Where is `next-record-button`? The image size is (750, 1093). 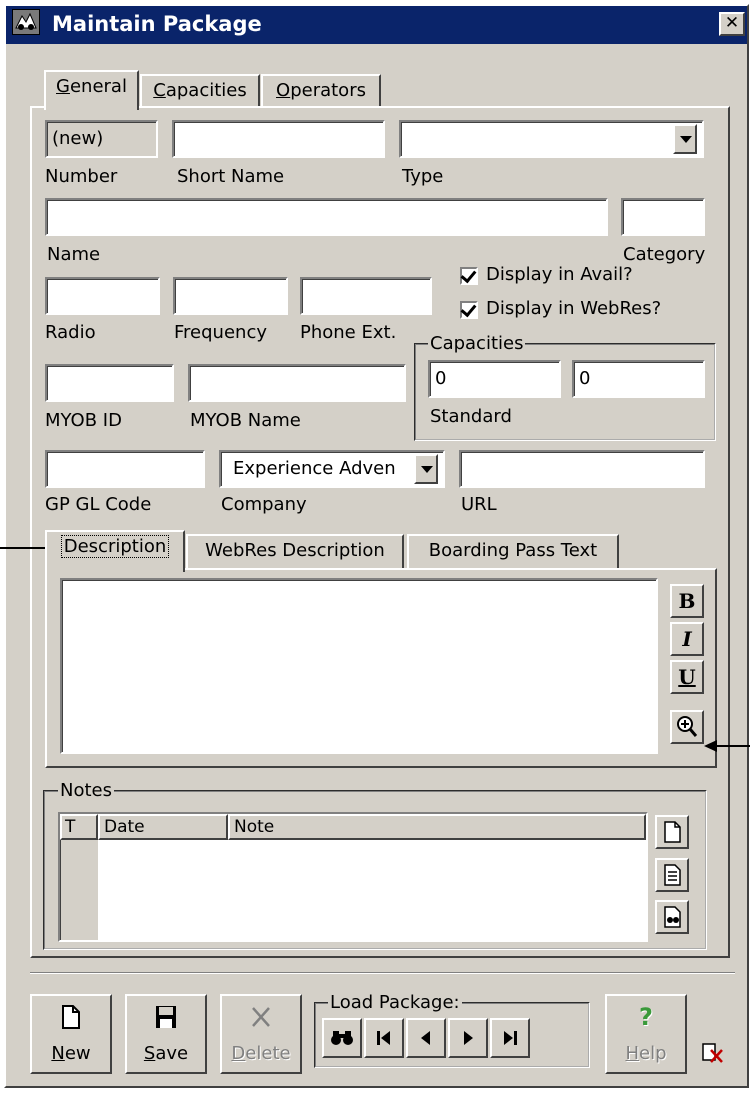 next-record-button is located at coordinates (468, 1038).